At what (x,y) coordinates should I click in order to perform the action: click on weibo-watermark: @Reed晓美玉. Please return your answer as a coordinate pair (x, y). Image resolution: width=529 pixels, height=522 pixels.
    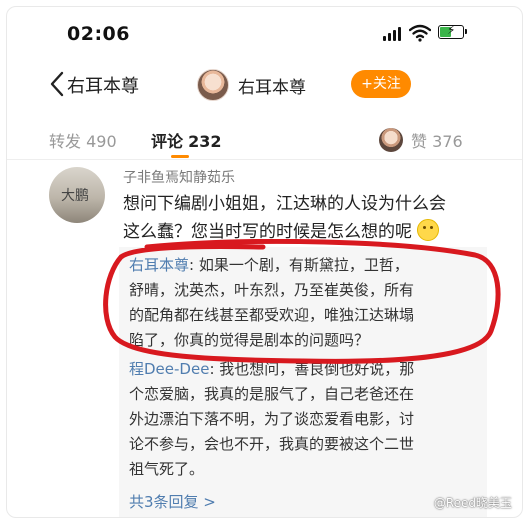
    Looking at the image, I should click on (472, 503).